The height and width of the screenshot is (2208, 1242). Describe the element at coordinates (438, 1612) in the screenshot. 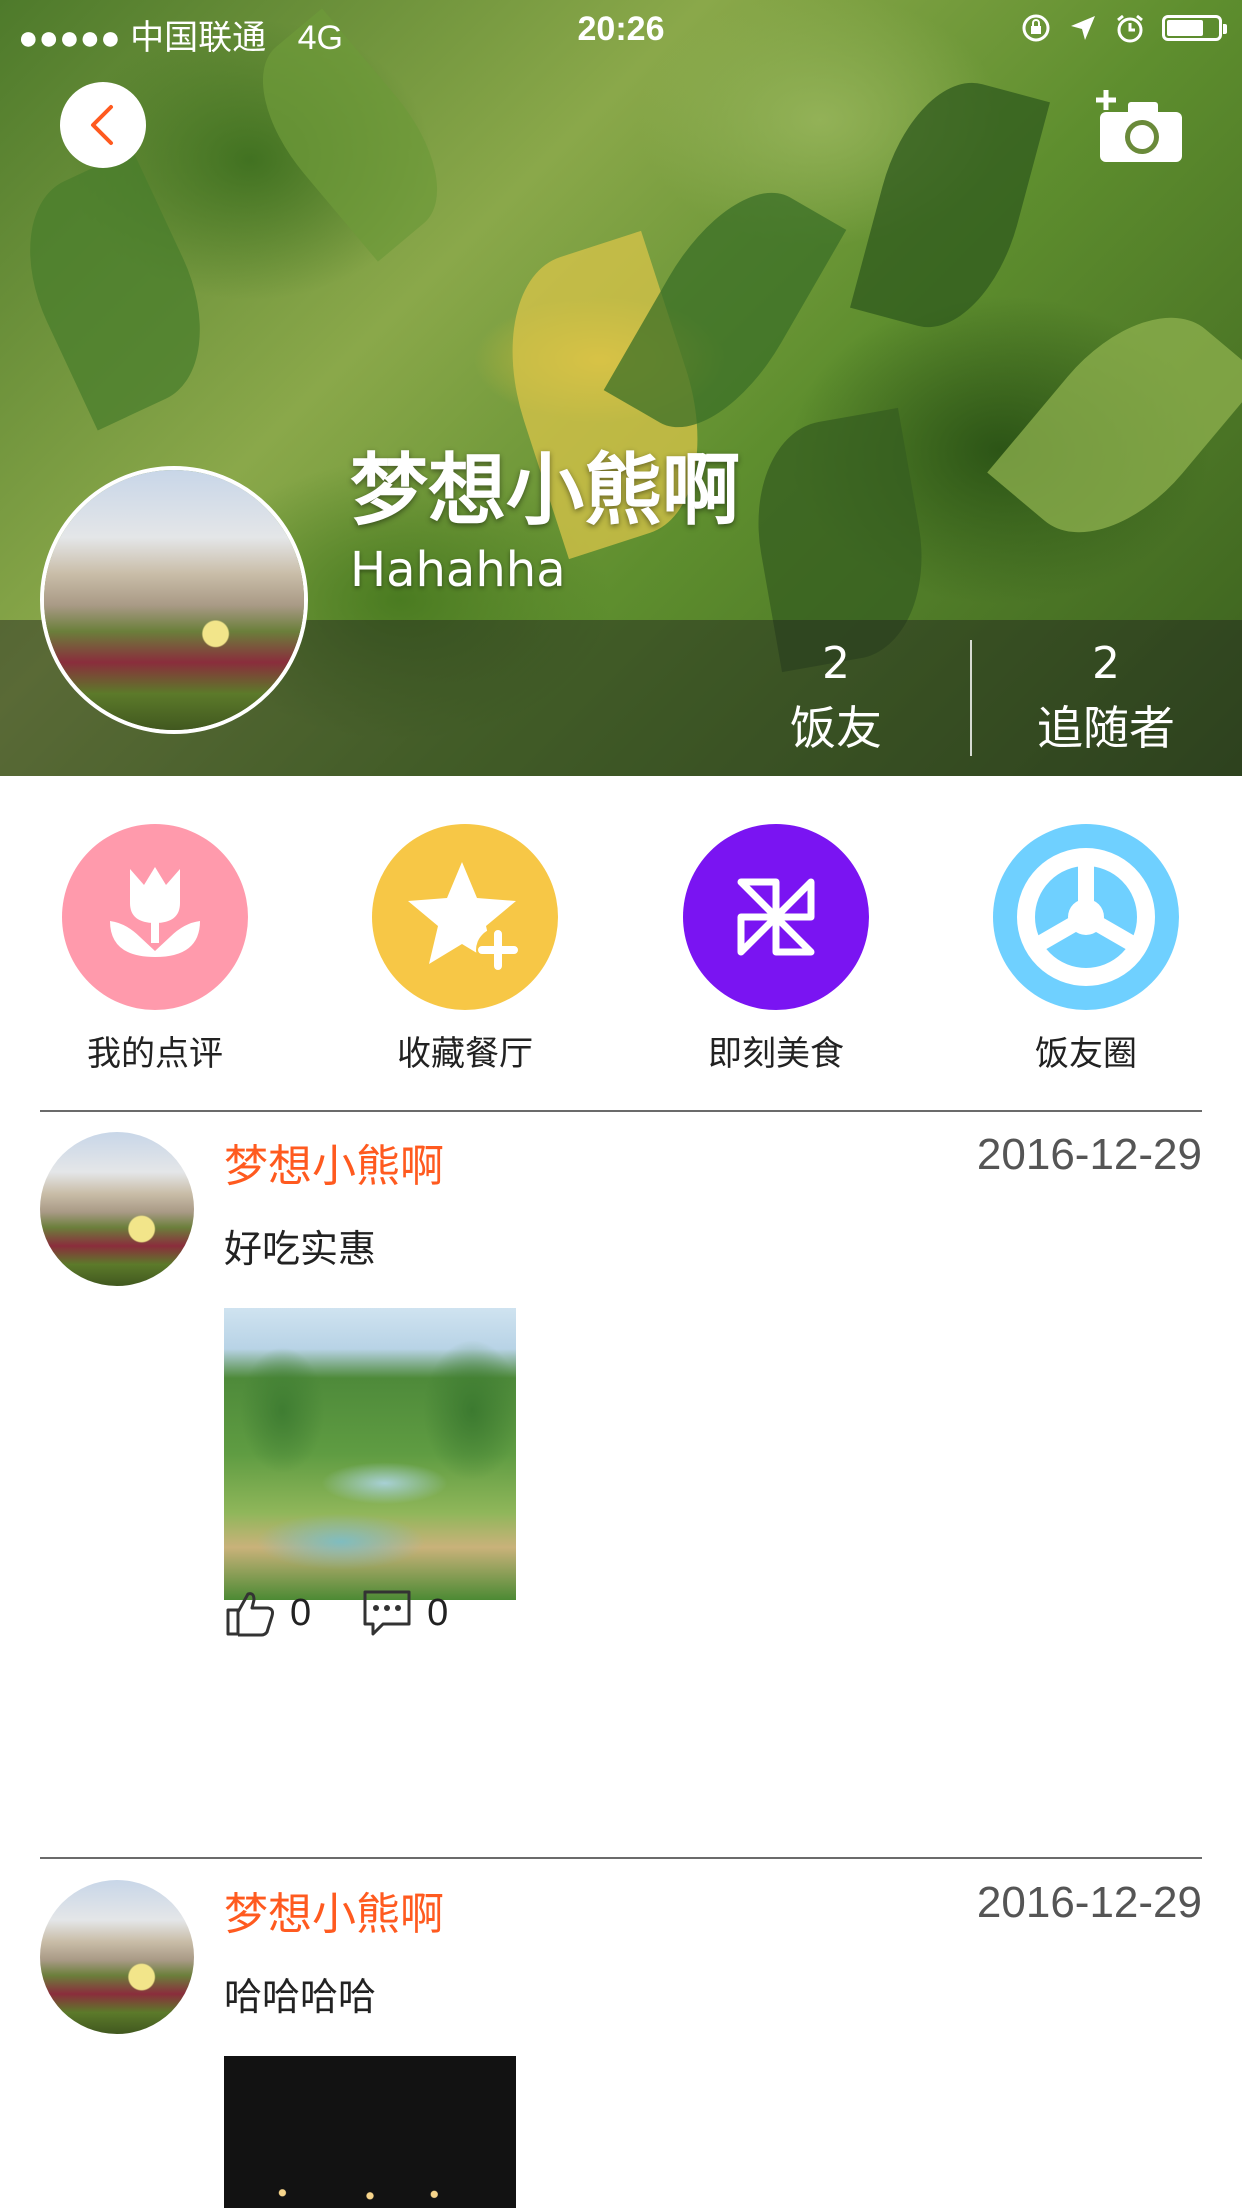

I see `comment-count: 0` at that location.